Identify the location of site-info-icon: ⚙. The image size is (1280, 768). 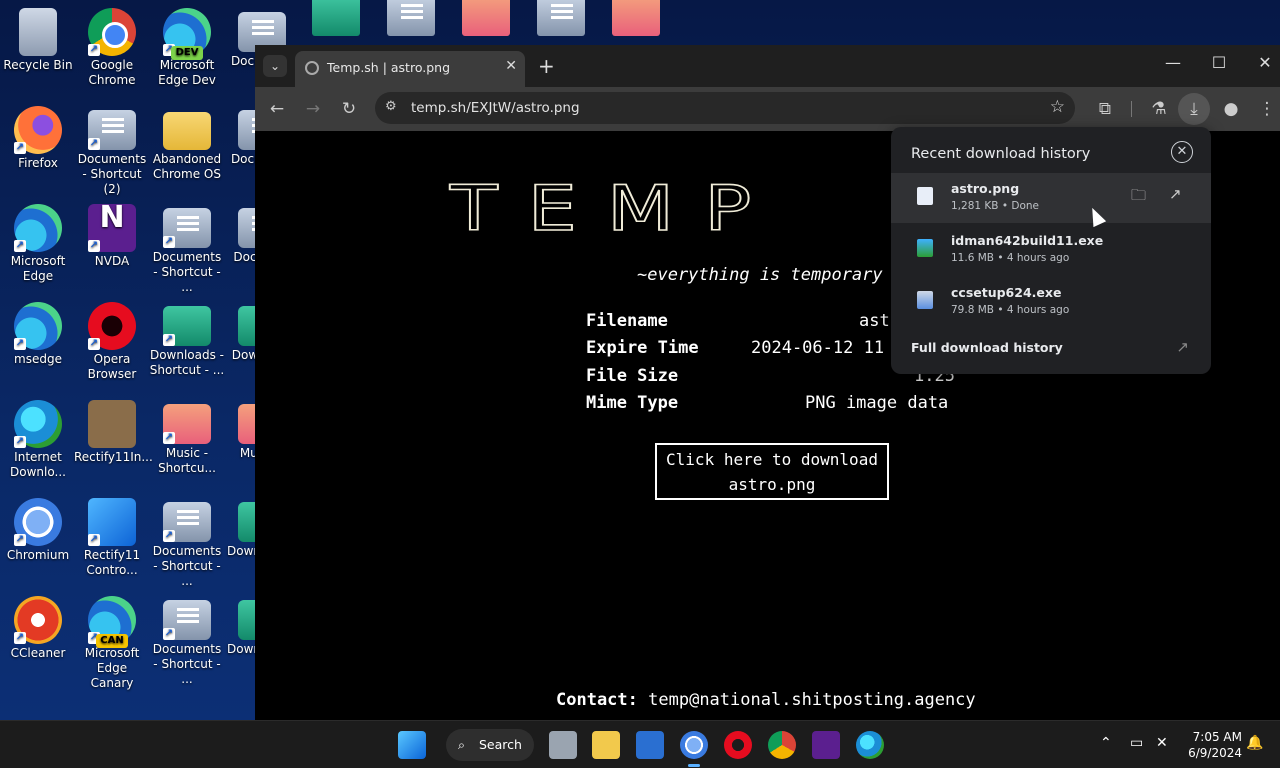
(391, 106).